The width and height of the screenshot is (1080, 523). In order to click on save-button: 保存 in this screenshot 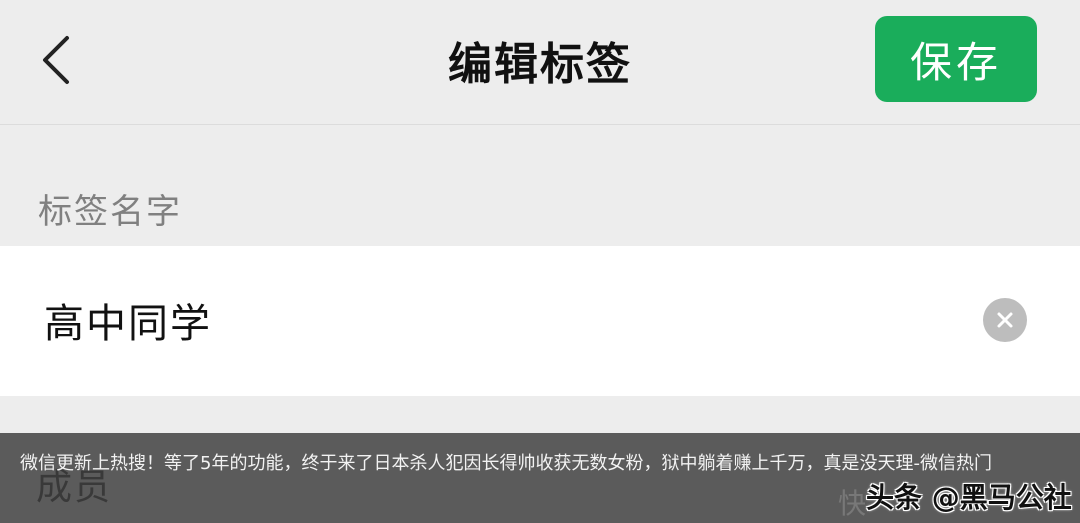, I will do `click(956, 59)`.